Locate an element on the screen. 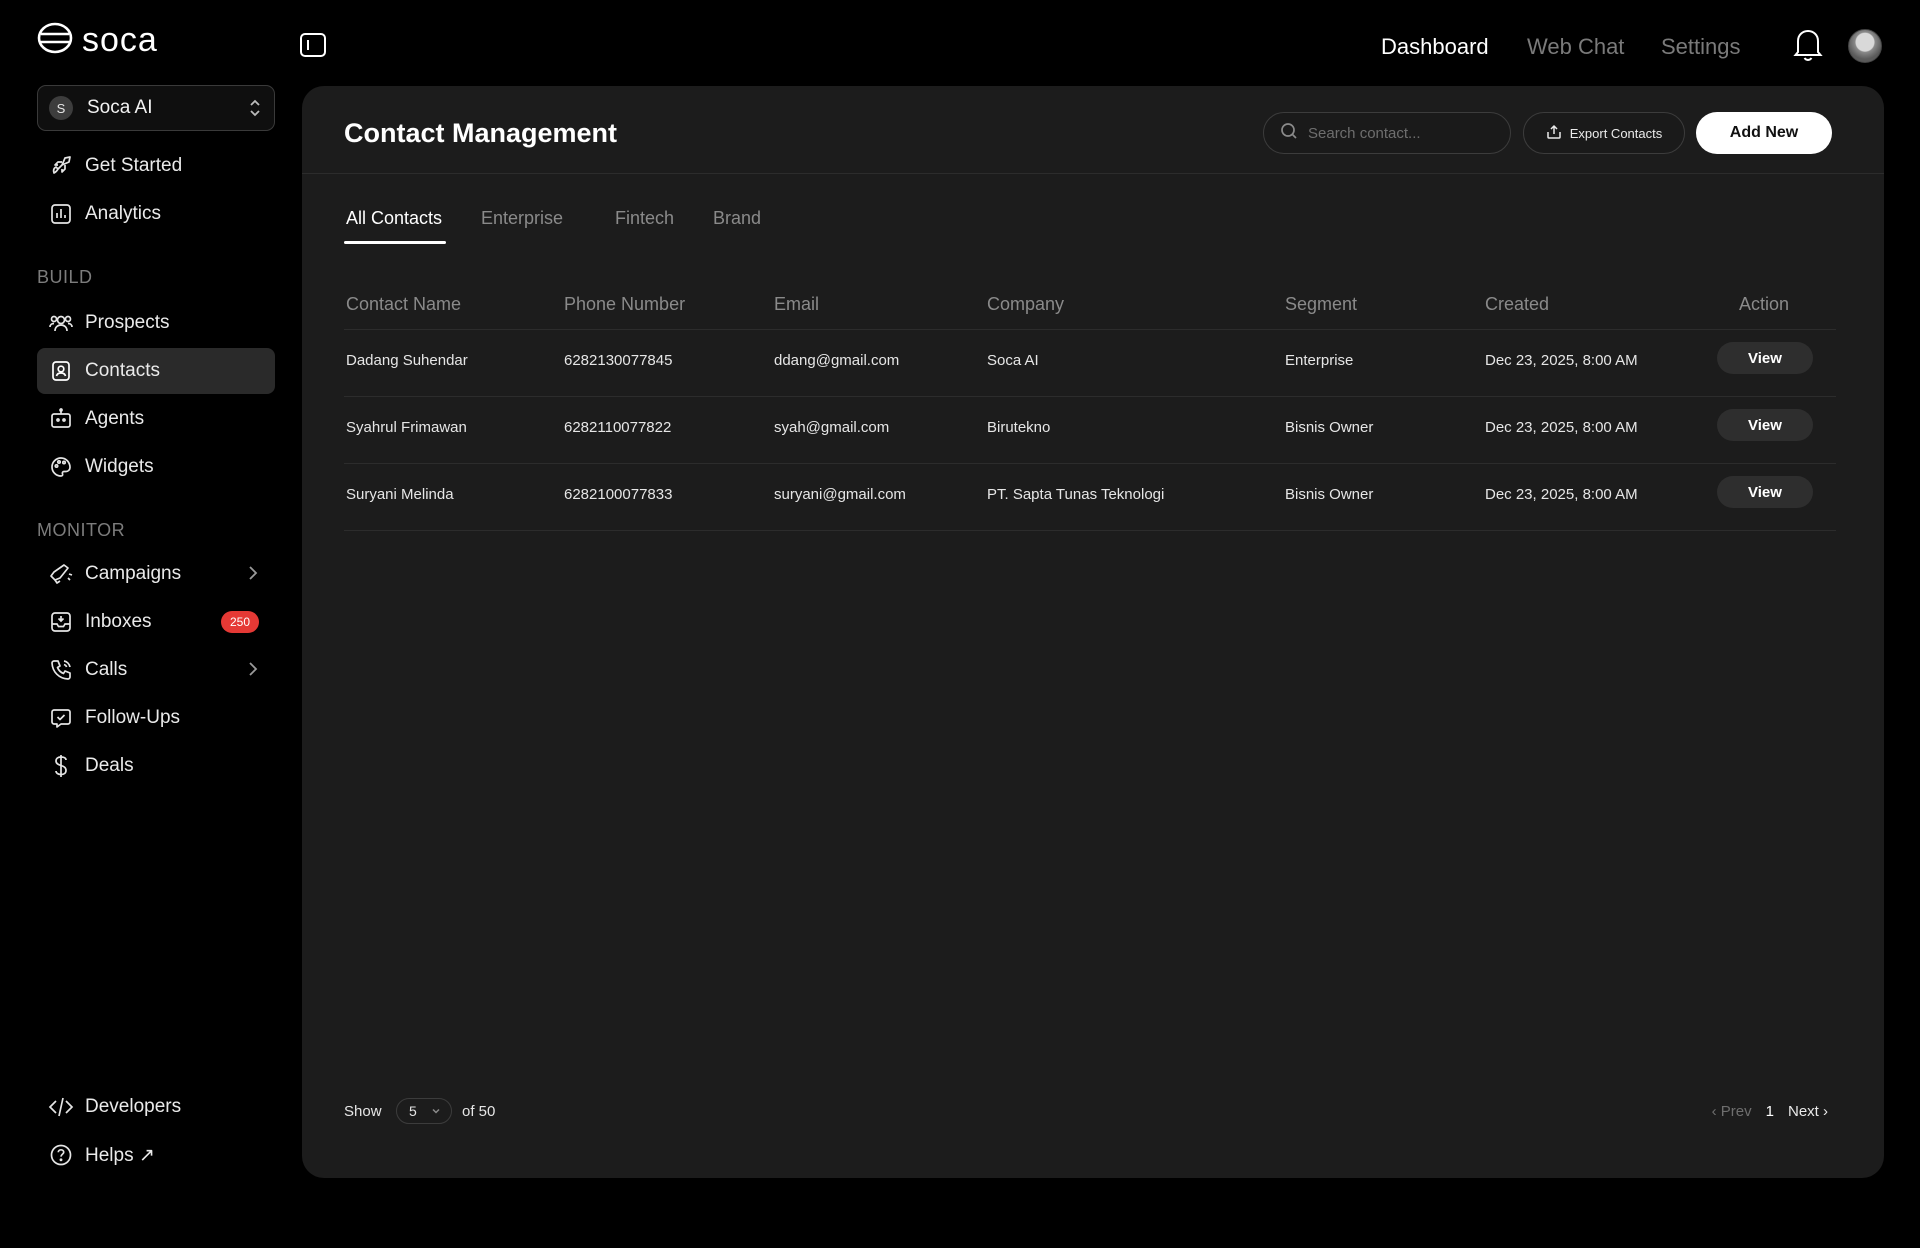  sidebar-item-label: Prospects is located at coordinates (127, 322).